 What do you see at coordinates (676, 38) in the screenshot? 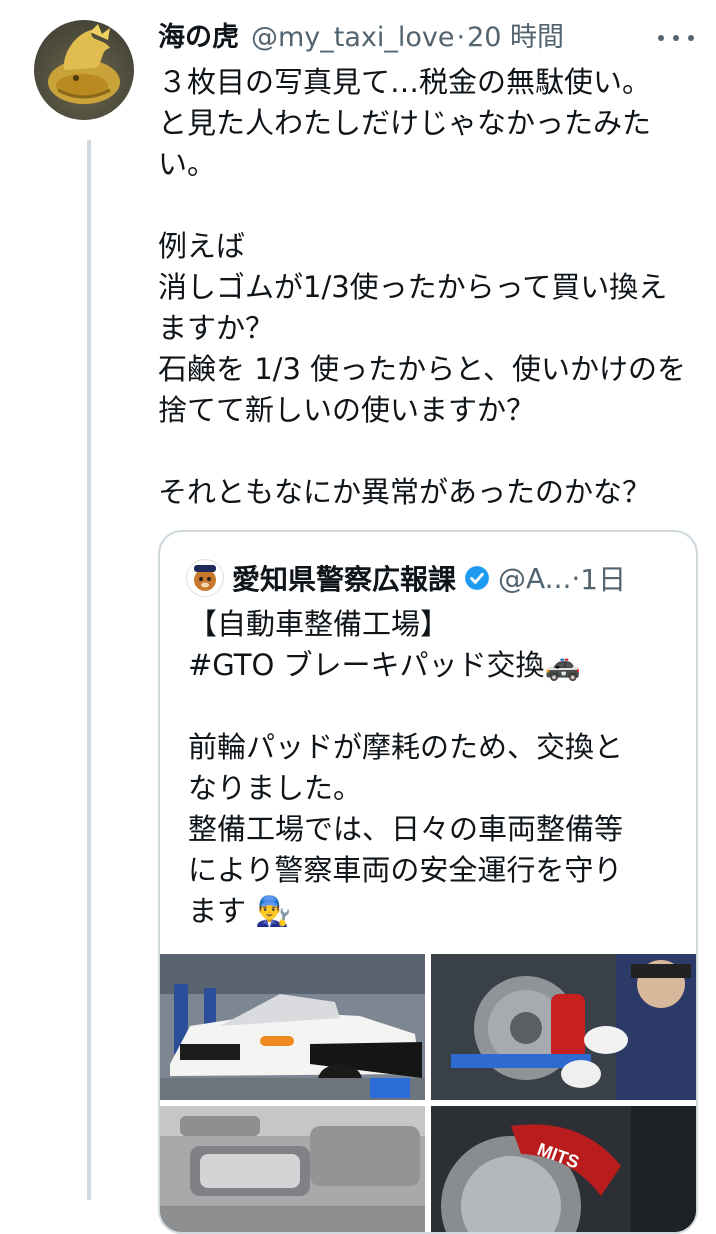
I see `more-options-icon` at bounding box center [676, 38].